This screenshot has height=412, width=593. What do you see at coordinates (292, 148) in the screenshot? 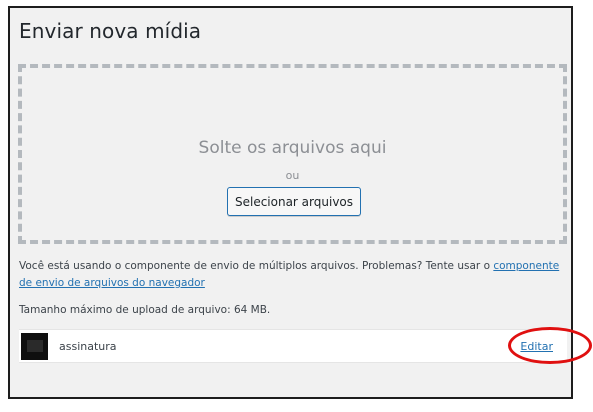
I see `drop-instructions: Solte os arquivos aqui` at bounding box center [292, 148].